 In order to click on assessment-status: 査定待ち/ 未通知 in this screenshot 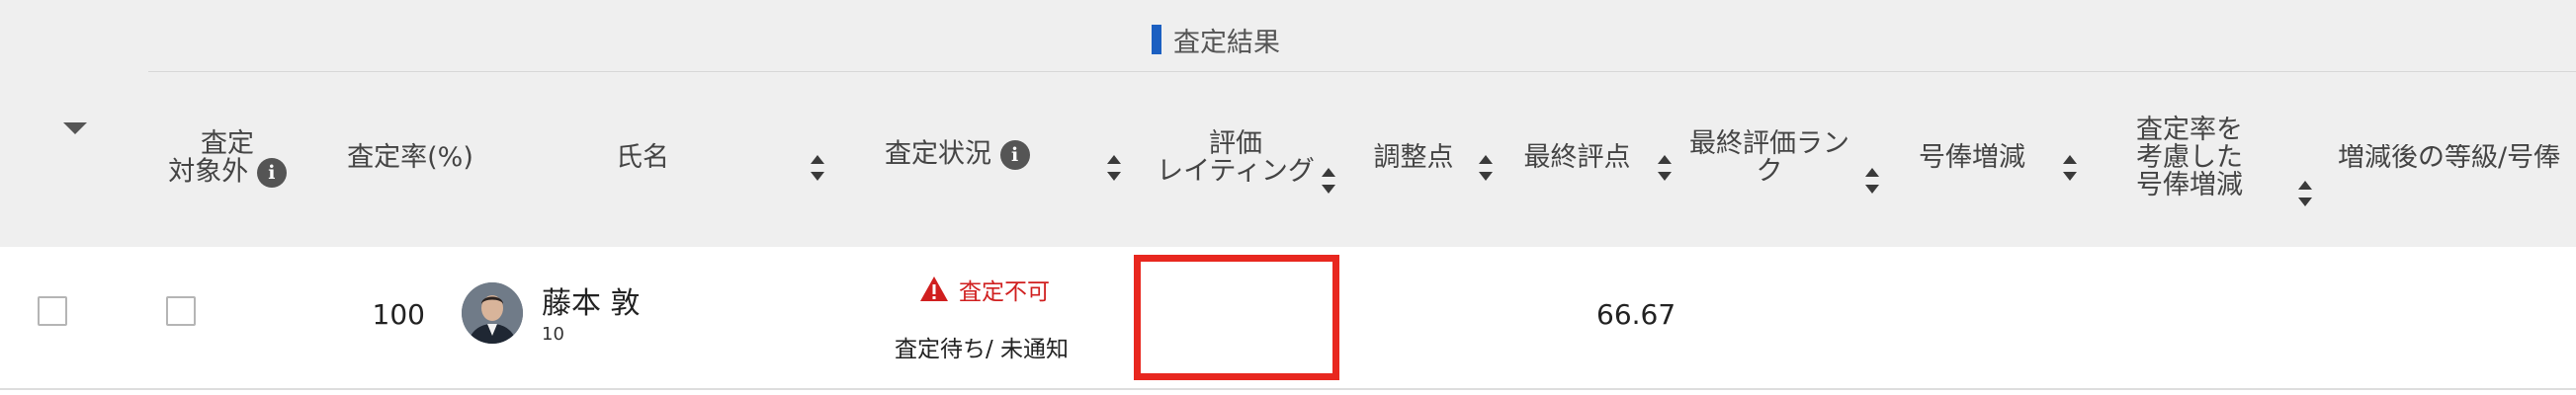, I will do `click(982, 350)`.